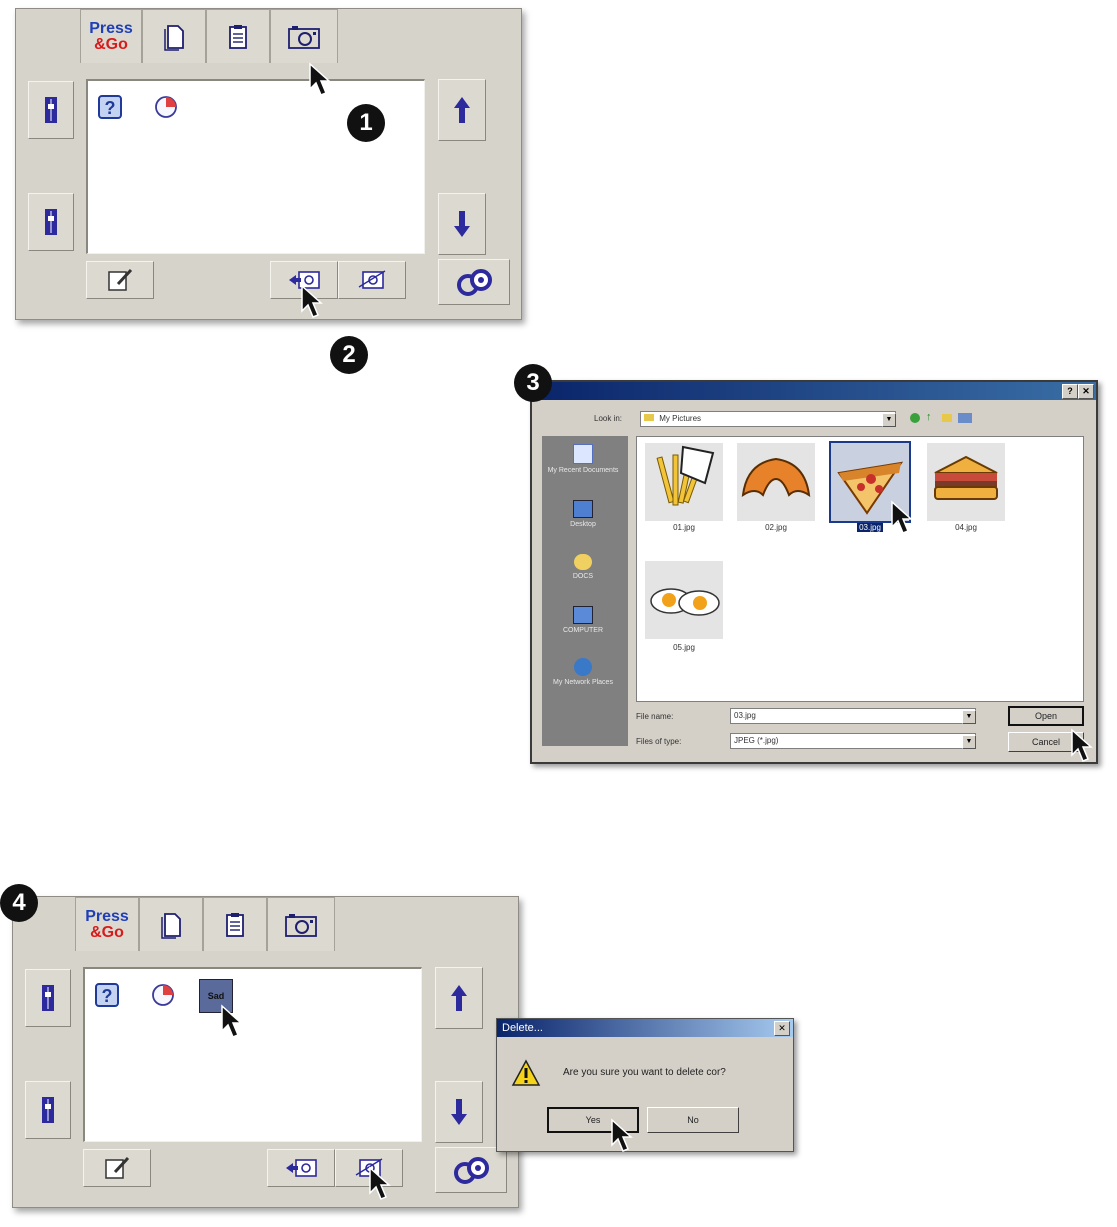 This screenshot has width=1117, height=1227. What do you see at coordinates (966, 527) in the screenshot?
I see `file-label-04: 04.jpg` at bounding box center [966, 527].